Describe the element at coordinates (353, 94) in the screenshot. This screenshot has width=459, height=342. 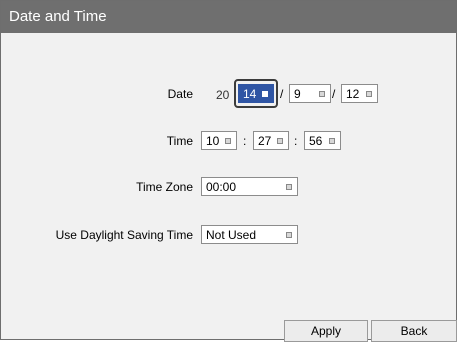
I see `date-day-value: 12` at that location.